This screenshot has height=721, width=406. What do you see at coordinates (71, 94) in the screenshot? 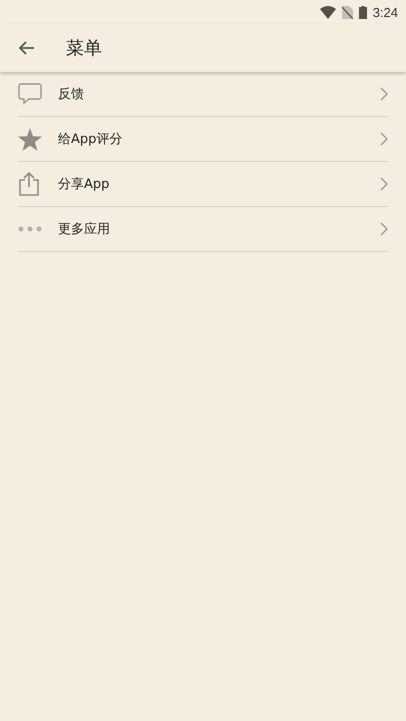
I see `menu-item-label: 反馈` at bounding box center [71, 94].